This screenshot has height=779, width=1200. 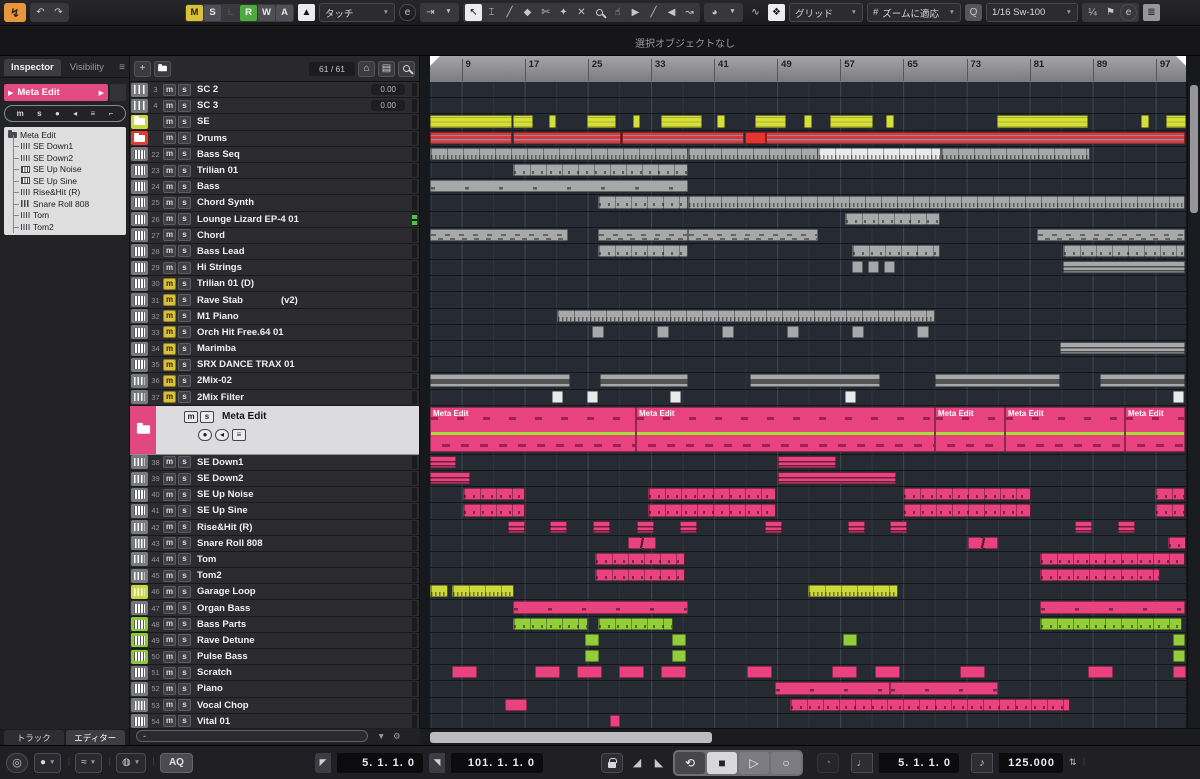 I want to click on track-row: 46 m s Garage Loop, so click(x=274, y=592).